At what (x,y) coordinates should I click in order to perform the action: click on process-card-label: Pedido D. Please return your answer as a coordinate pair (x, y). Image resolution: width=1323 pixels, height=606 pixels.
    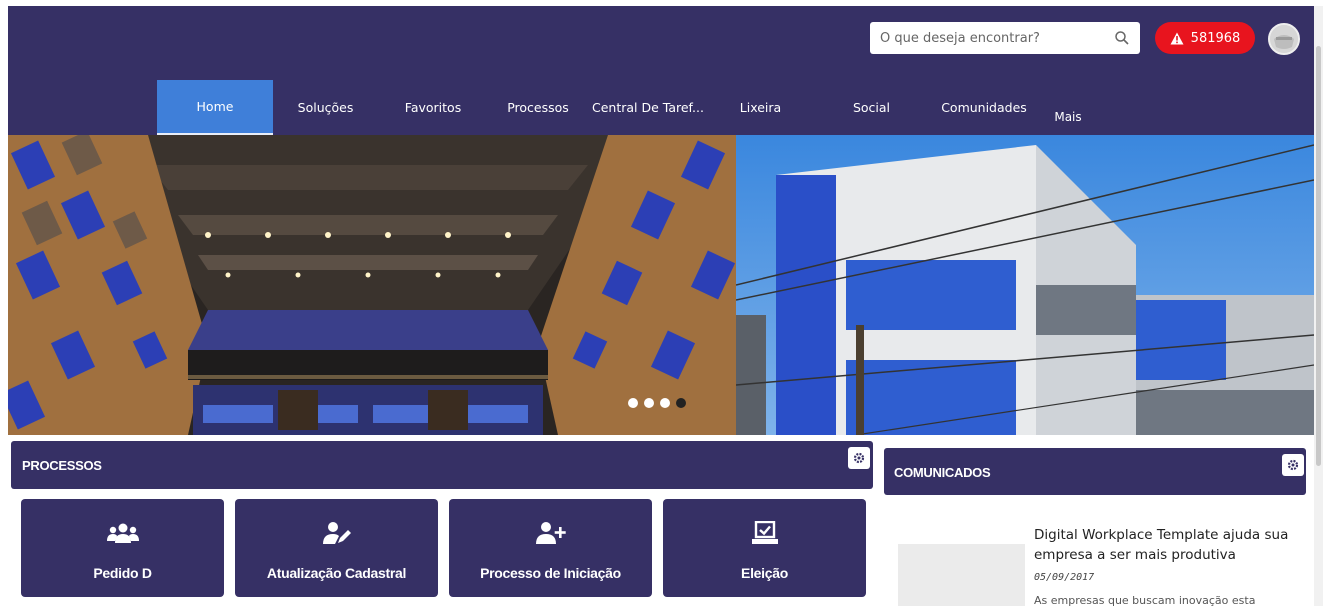
    Looking at the image, I should click on (122, 573).